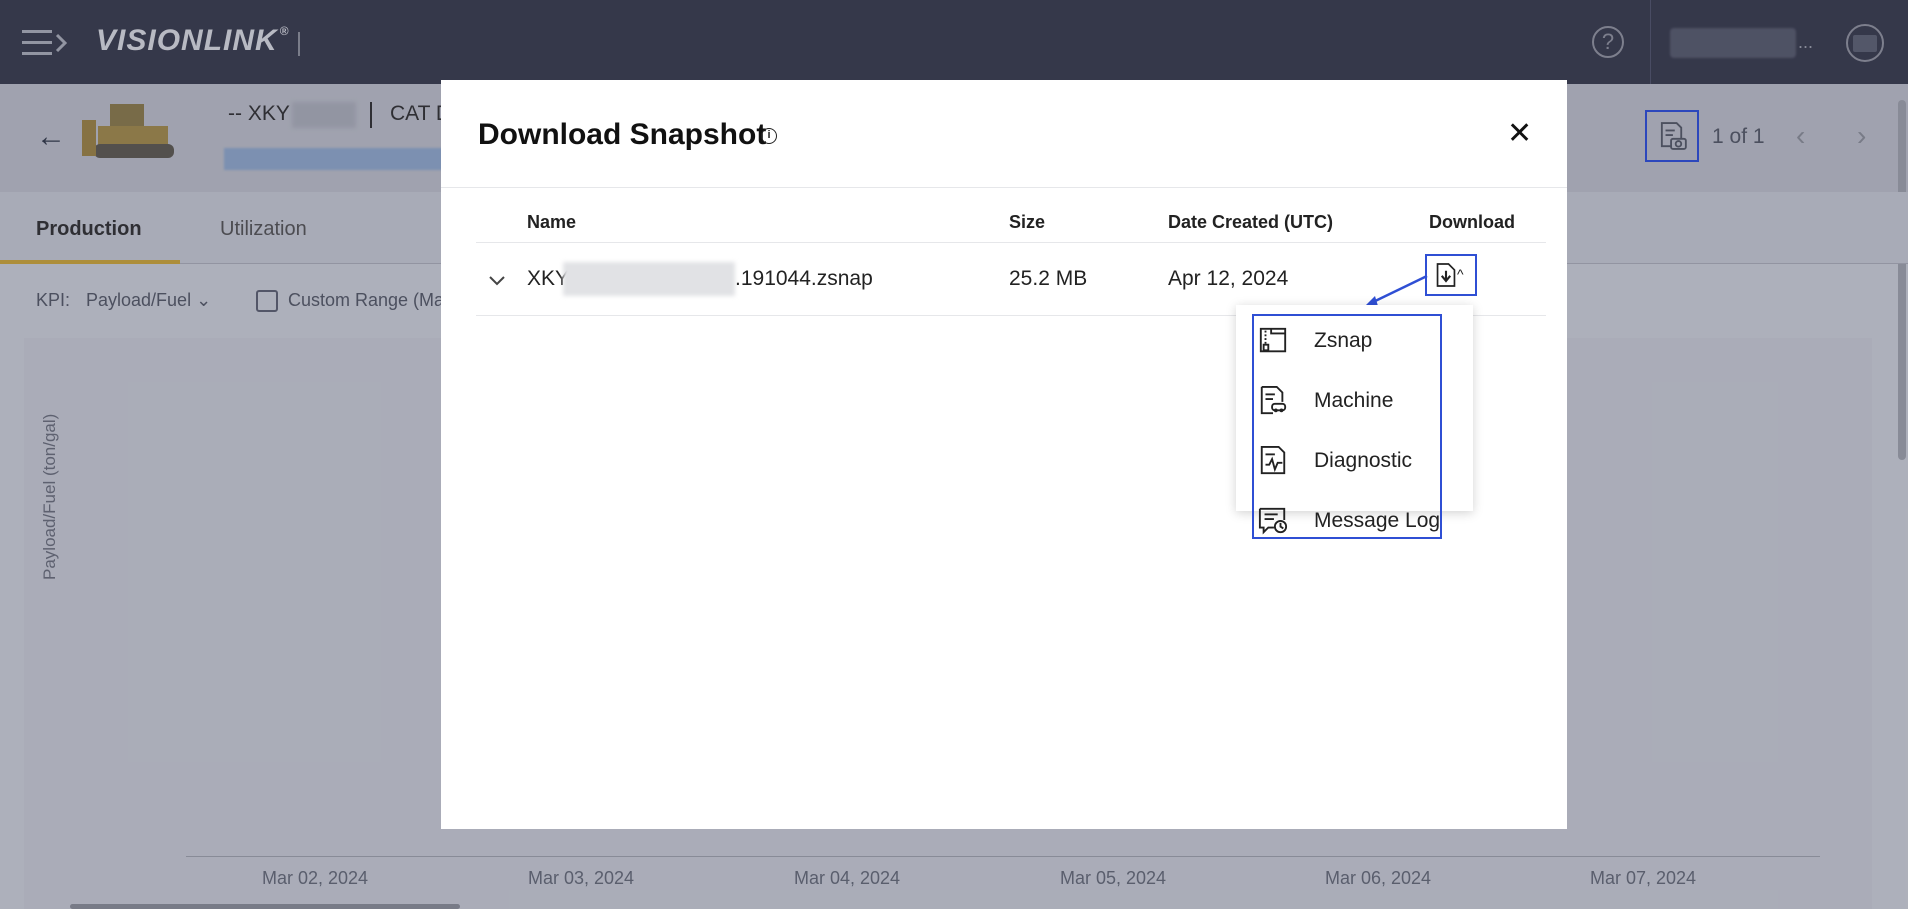 This screenshot has height=909, width=1908. I want to click on modal-title: Download Snapshot, so click(622, 134).